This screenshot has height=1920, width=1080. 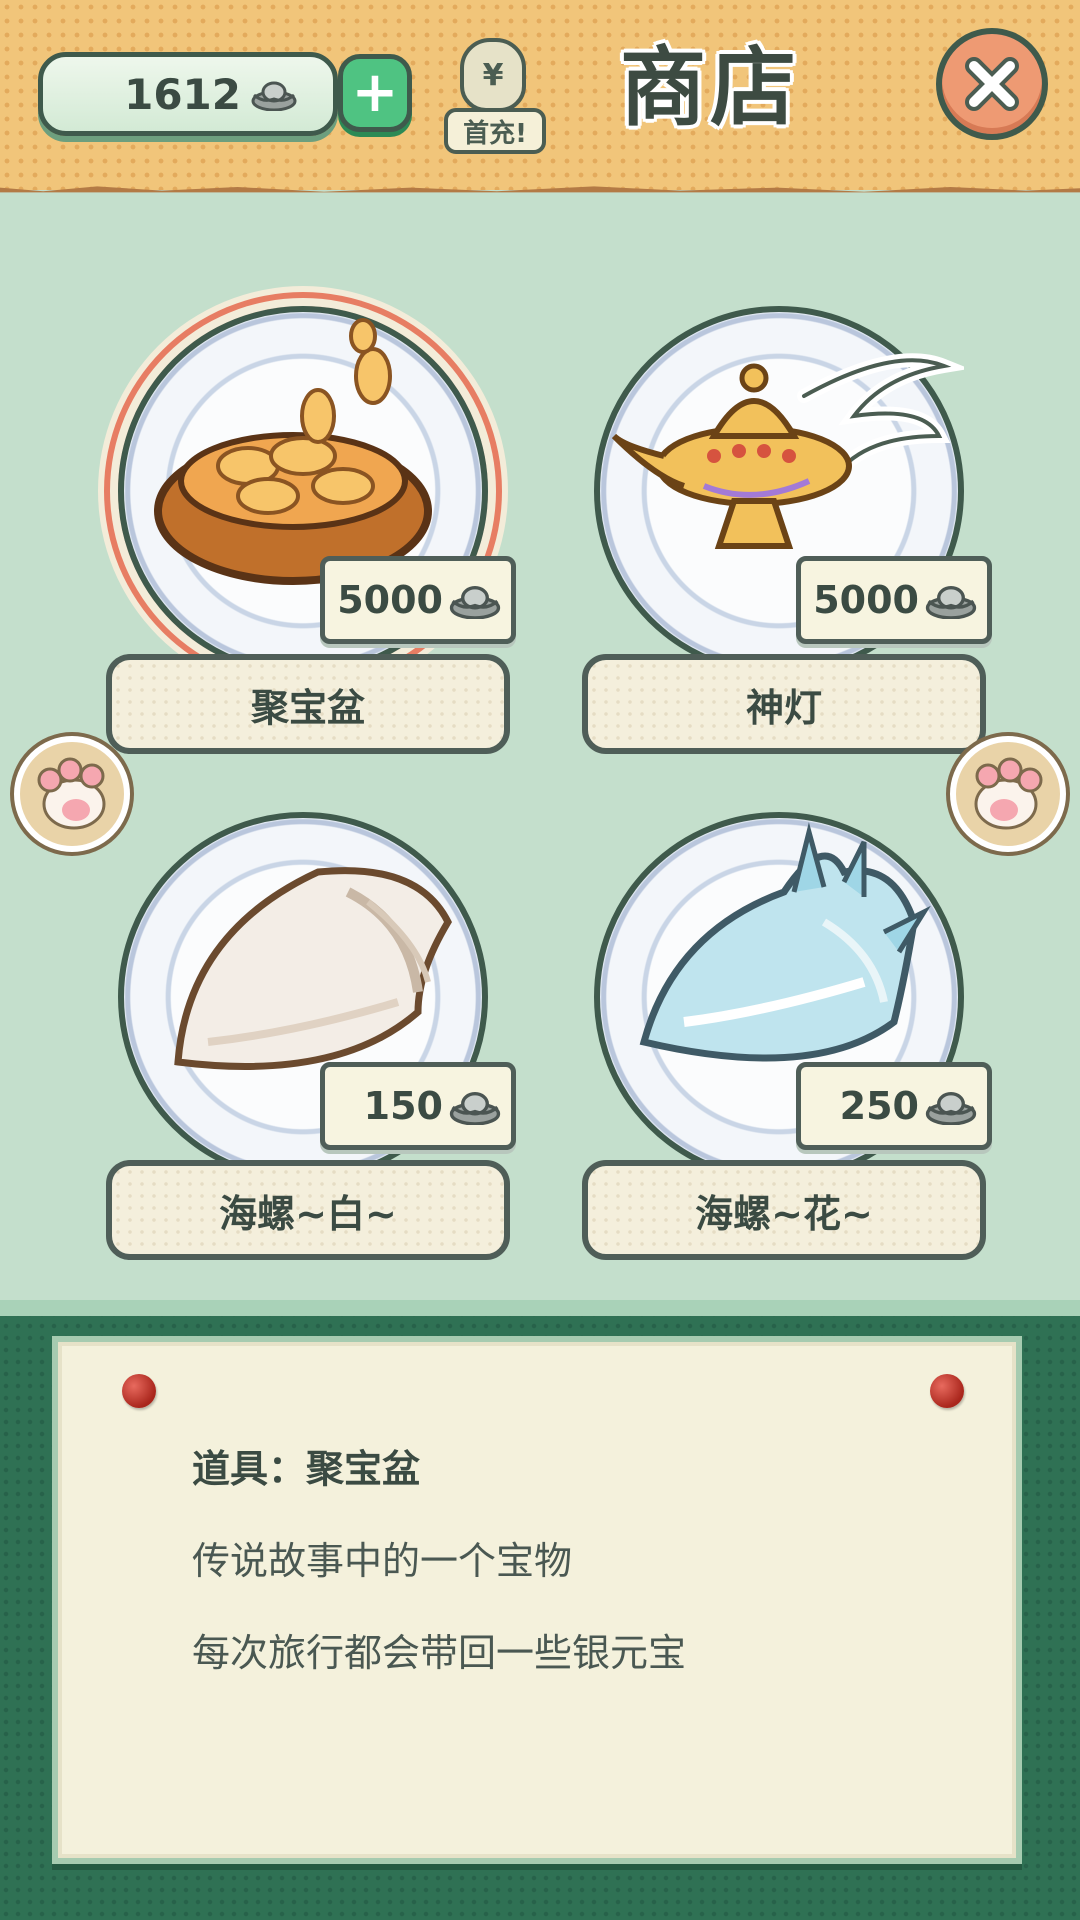 I want to click on shop-item-white-conch: 150 海螺~白~, so click(x=303, y=1026).